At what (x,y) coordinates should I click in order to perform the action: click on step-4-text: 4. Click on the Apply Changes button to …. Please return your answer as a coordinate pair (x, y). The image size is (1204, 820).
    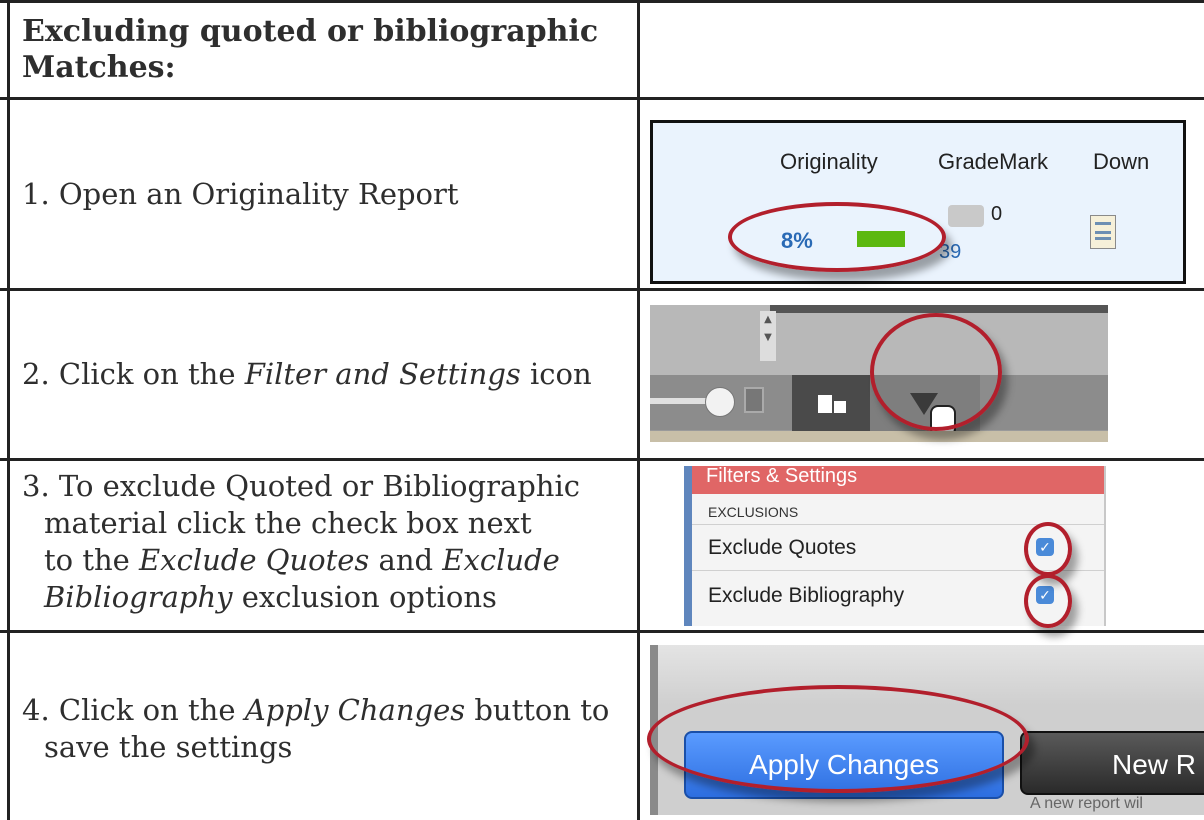
    Looking at the image, I should click on (322, 729).